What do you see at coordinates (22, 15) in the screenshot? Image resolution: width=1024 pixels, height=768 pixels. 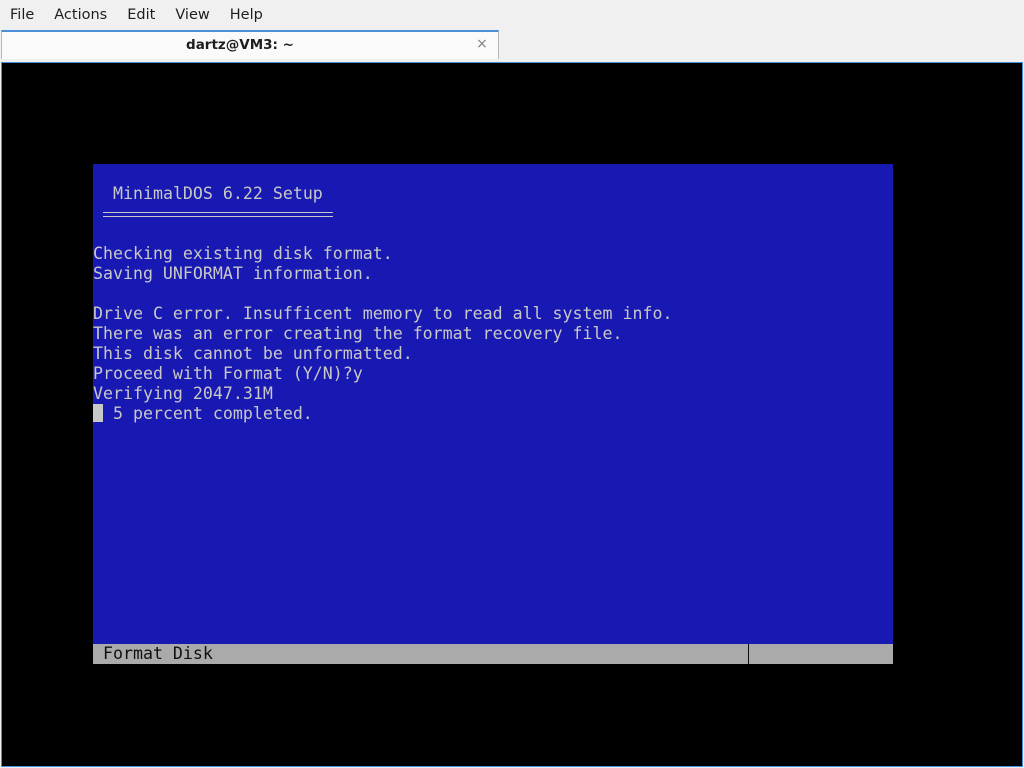 I see `menu-file: File` at bounding box center [22, 15].